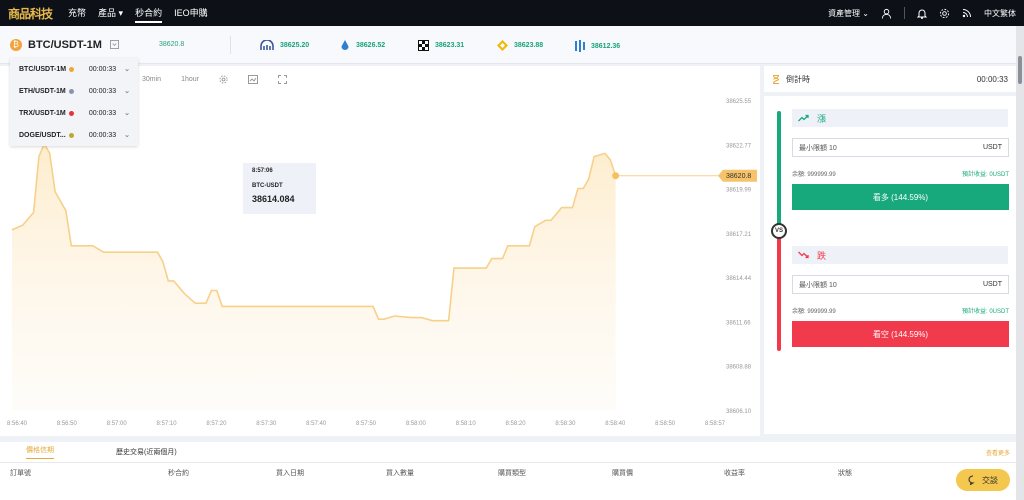 The image size is (1024, 500). I want to click on y-tick-label: 38619.99, so click(739, 191).